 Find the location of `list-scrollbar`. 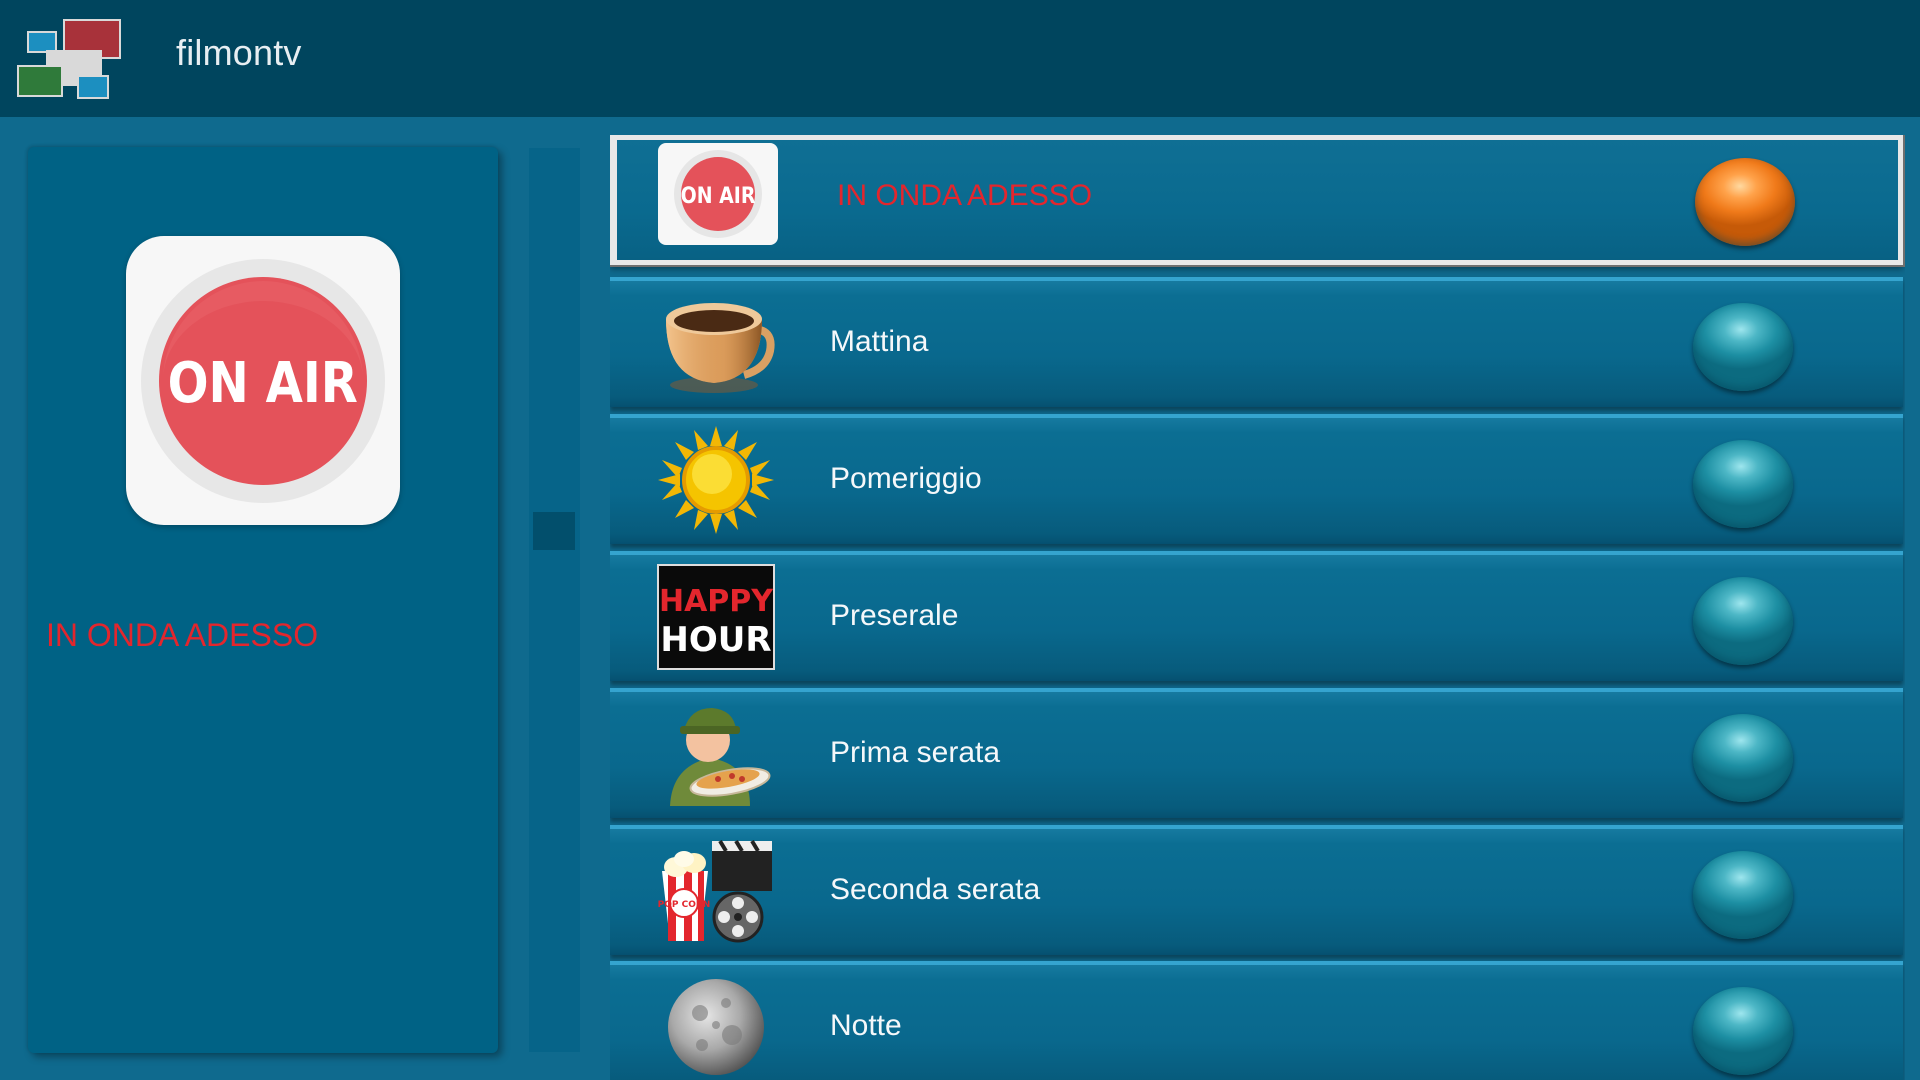

list-scrollbar is located at coordinates (554, 600).